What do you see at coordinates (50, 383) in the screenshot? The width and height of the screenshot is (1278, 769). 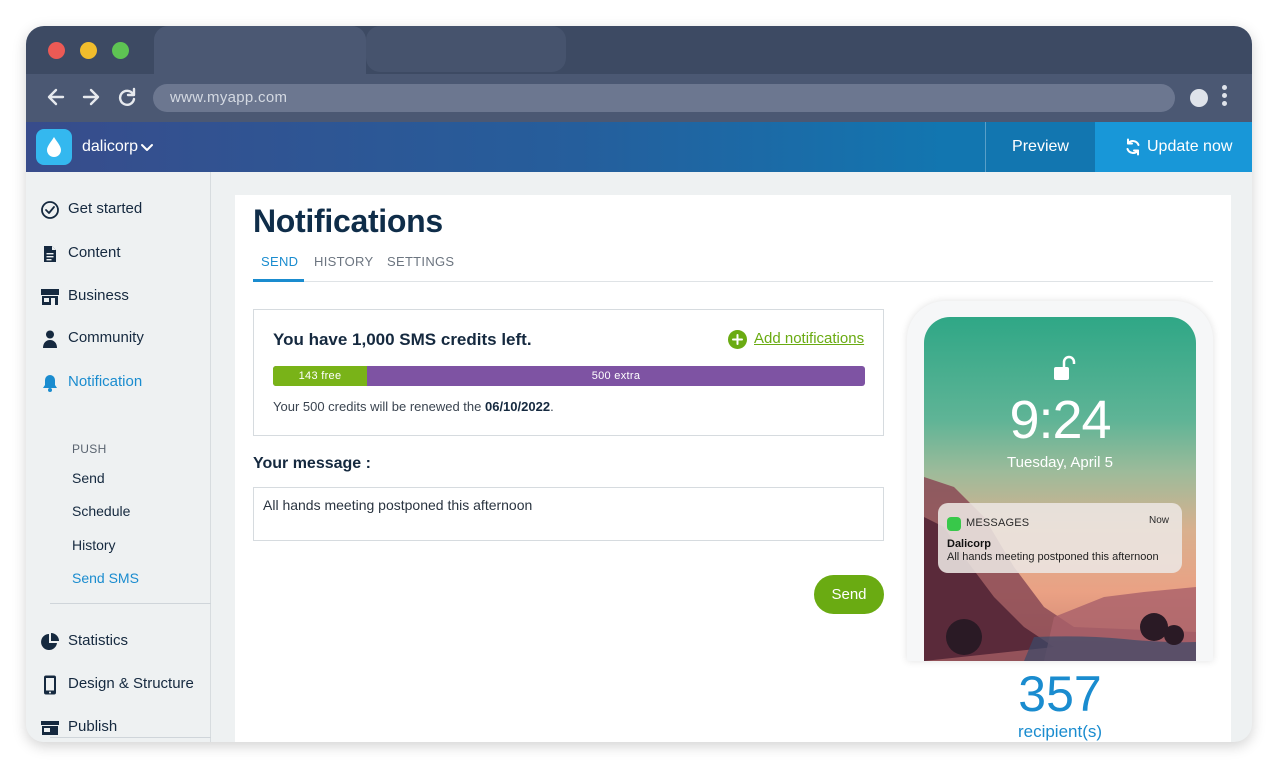 I see `bell-icon` at bounding box center [50, 383].